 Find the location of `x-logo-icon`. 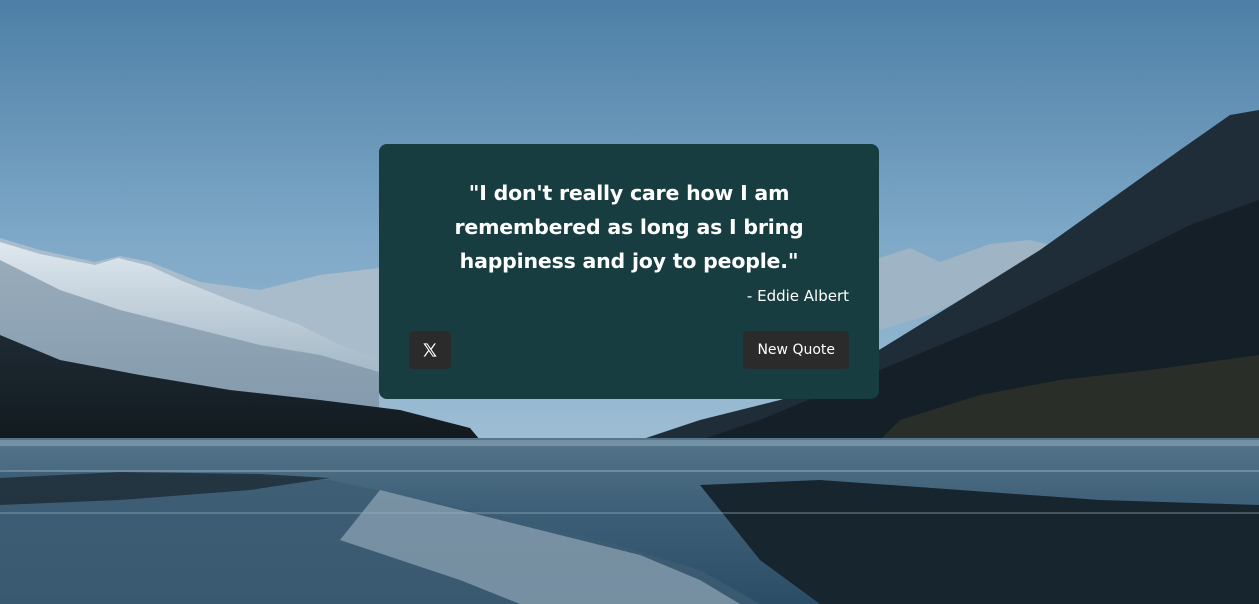

x-logo-icon is located at coordinates (430, 350).